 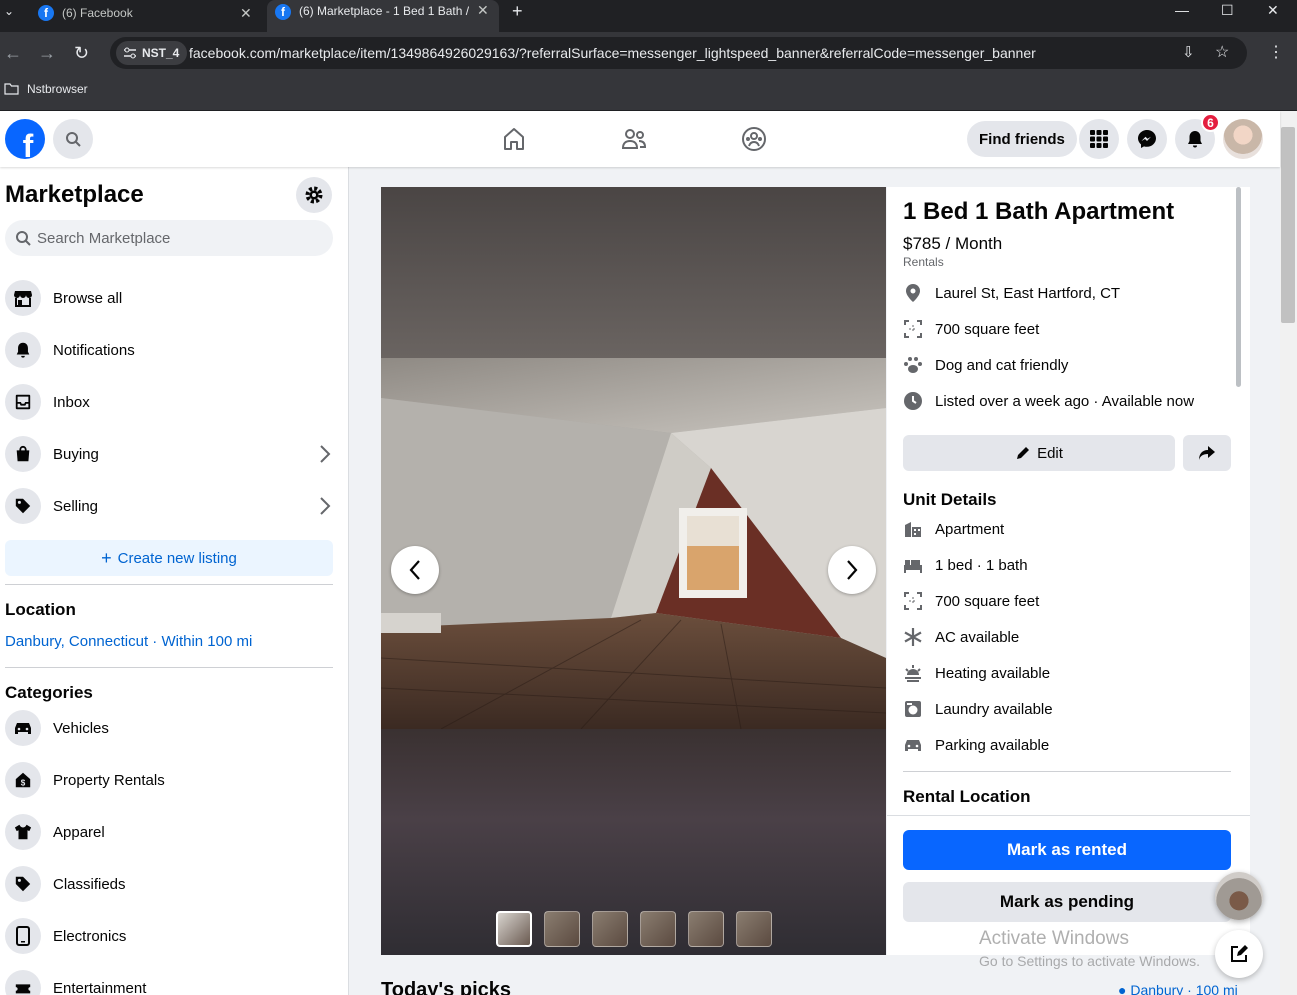 What do you see at coordinates (1207, 453) in the screenshot?
I see `share-button` at bounding box center [1207, 453].